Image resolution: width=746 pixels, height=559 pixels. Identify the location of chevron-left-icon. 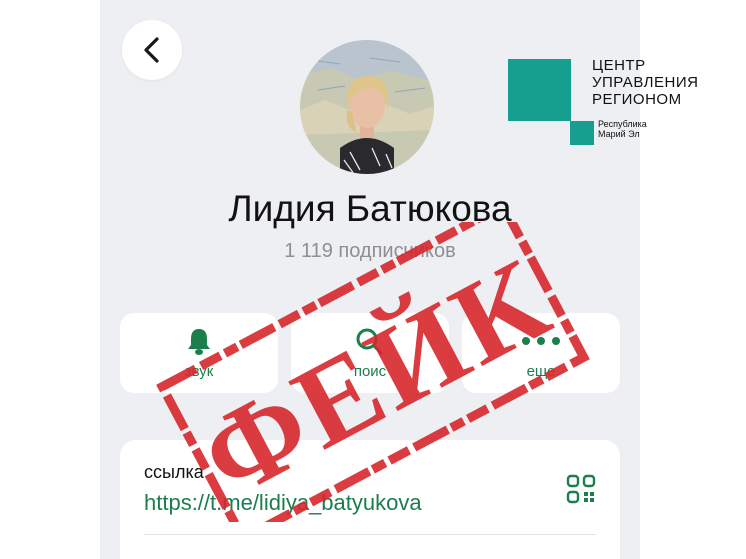
(151, 50).